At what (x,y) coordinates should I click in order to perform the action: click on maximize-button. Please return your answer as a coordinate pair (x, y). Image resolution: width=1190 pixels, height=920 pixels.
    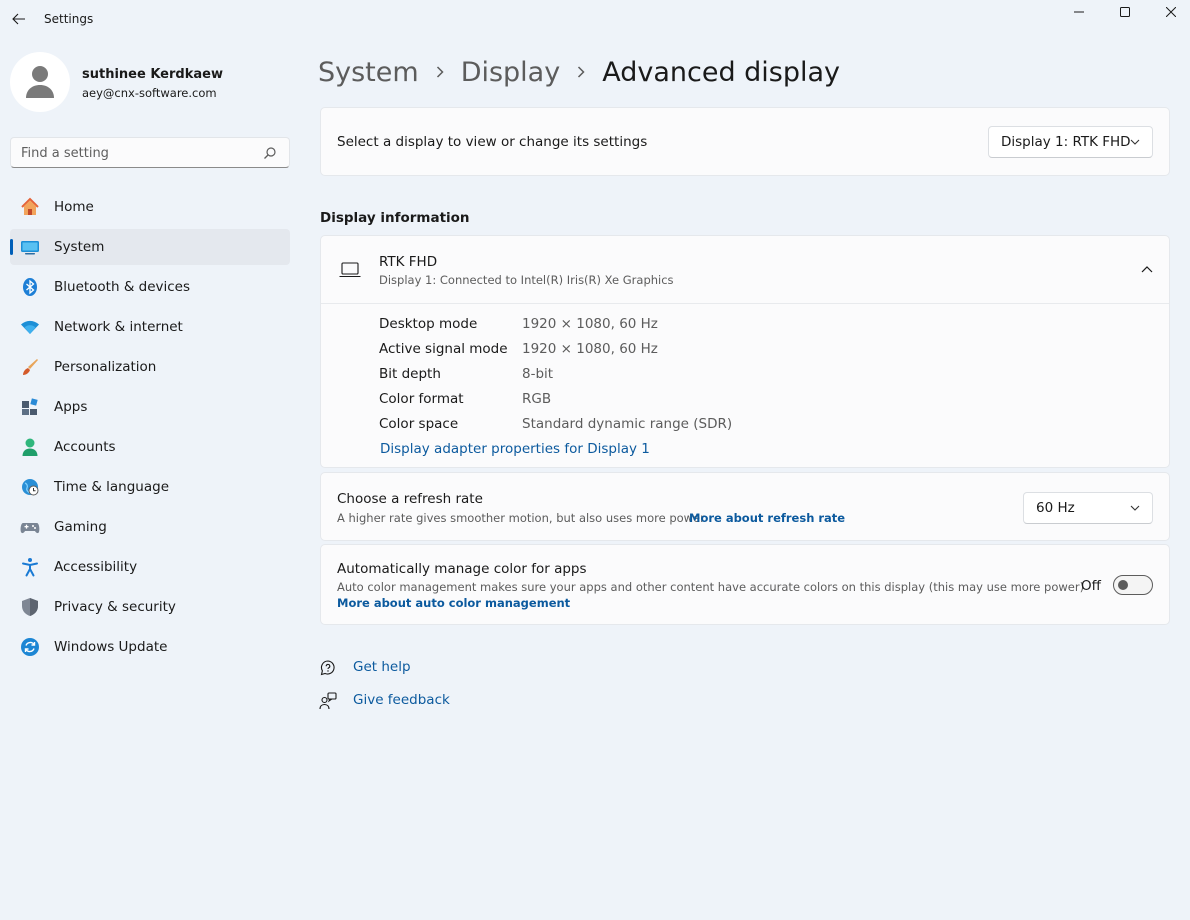
    Looking at the image, I should click on (1125, 12).